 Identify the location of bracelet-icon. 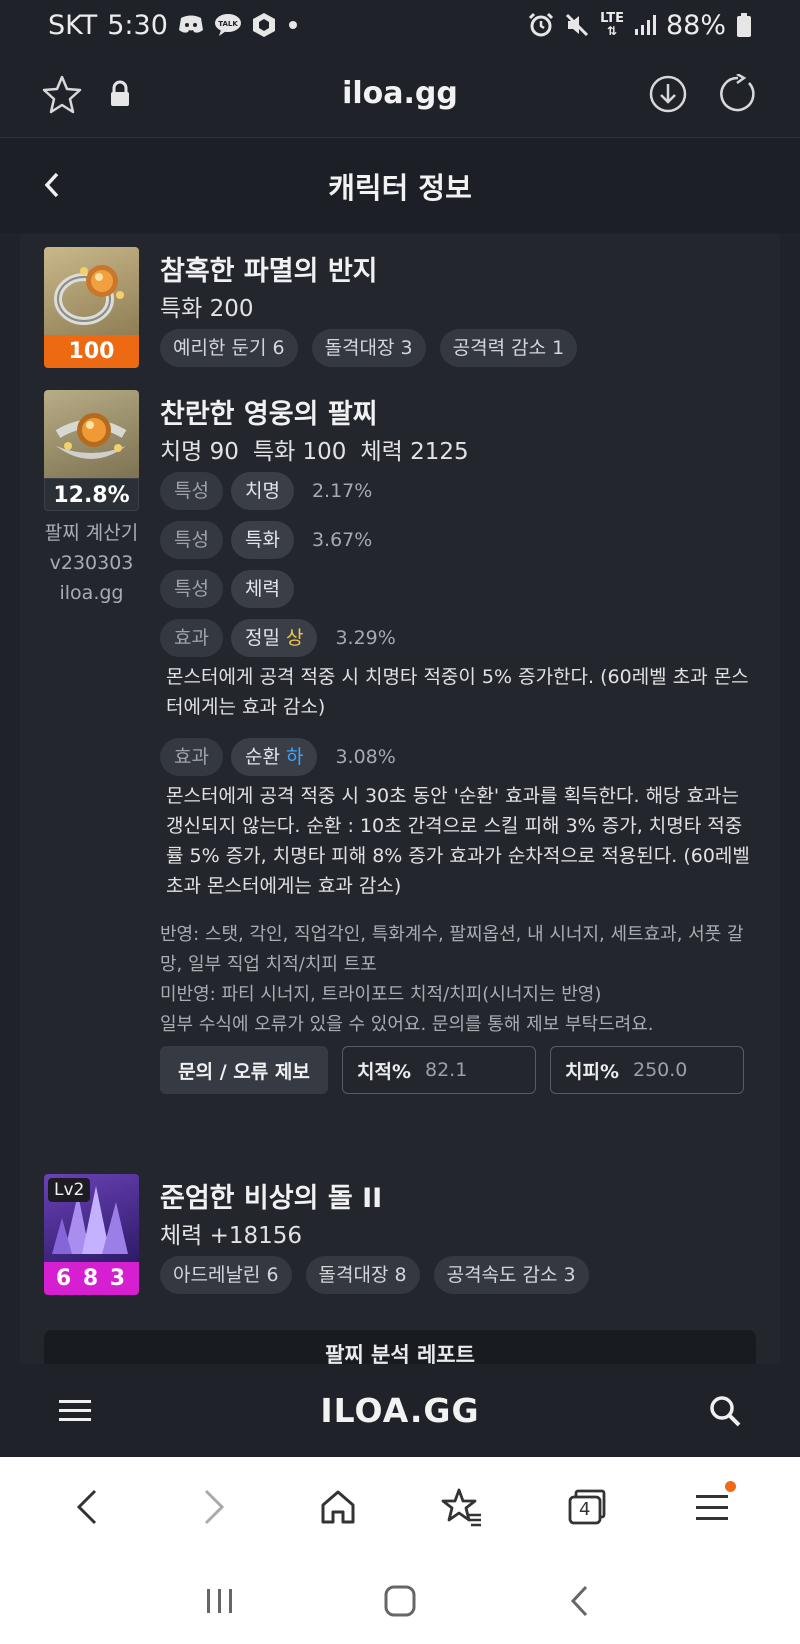
(91, 436).